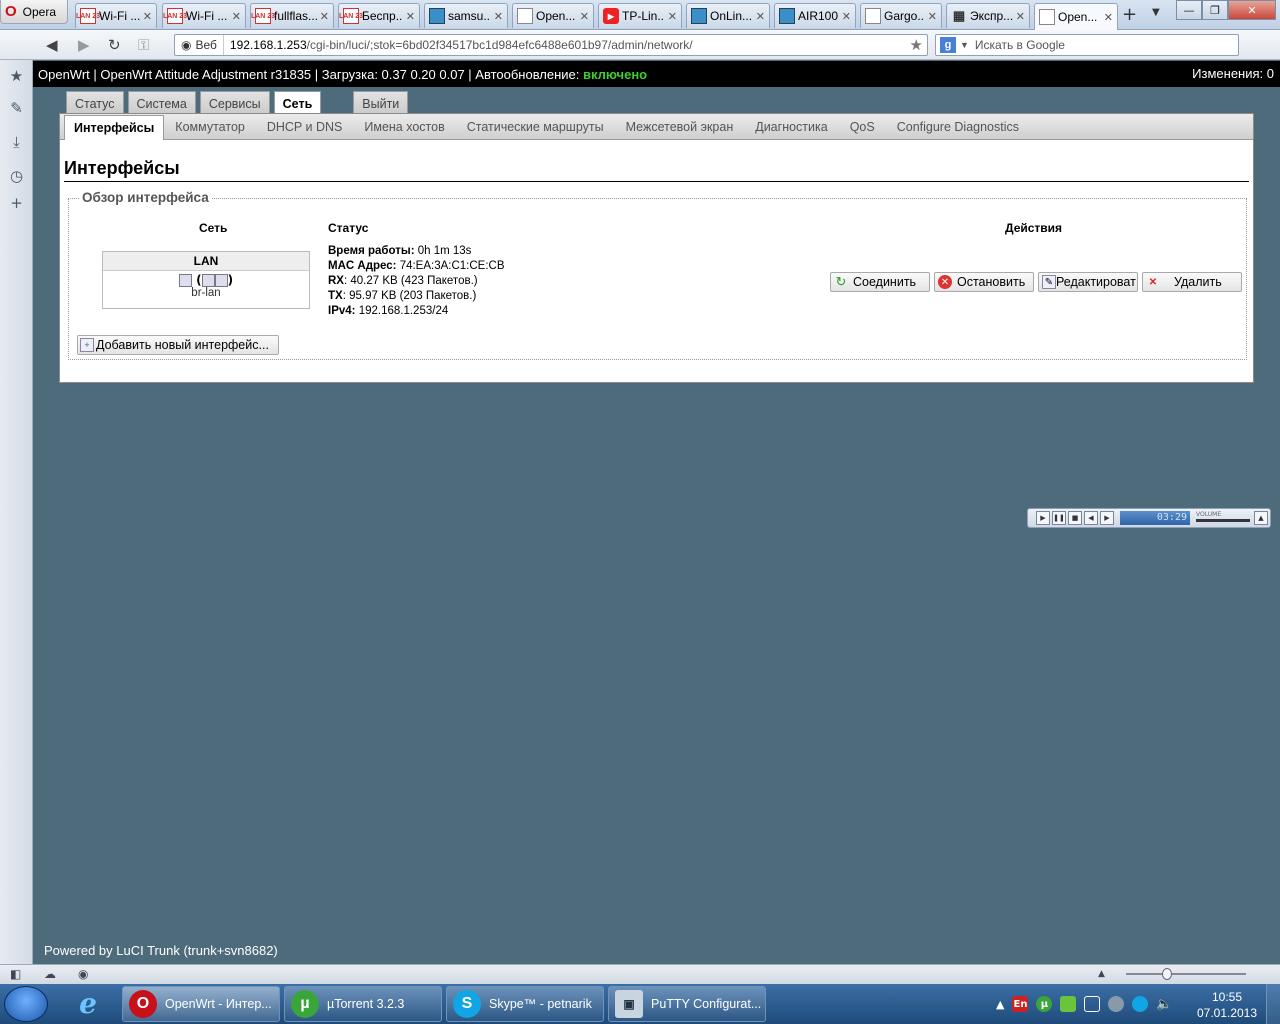 The image size is (1280, 1024). Describe the element at coordinates (1101, 974) in the screenshot. I see `zoom-up-icon: ▲` at that location.